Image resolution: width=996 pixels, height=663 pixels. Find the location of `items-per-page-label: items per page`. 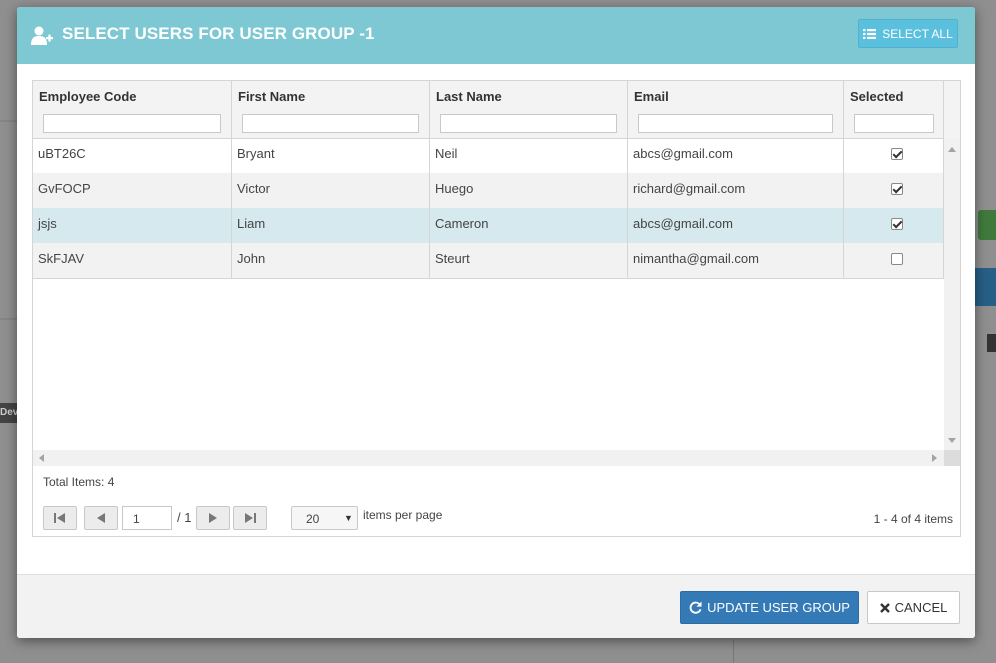

items-per-page-label: items per page is located at coordinates (403, 515).